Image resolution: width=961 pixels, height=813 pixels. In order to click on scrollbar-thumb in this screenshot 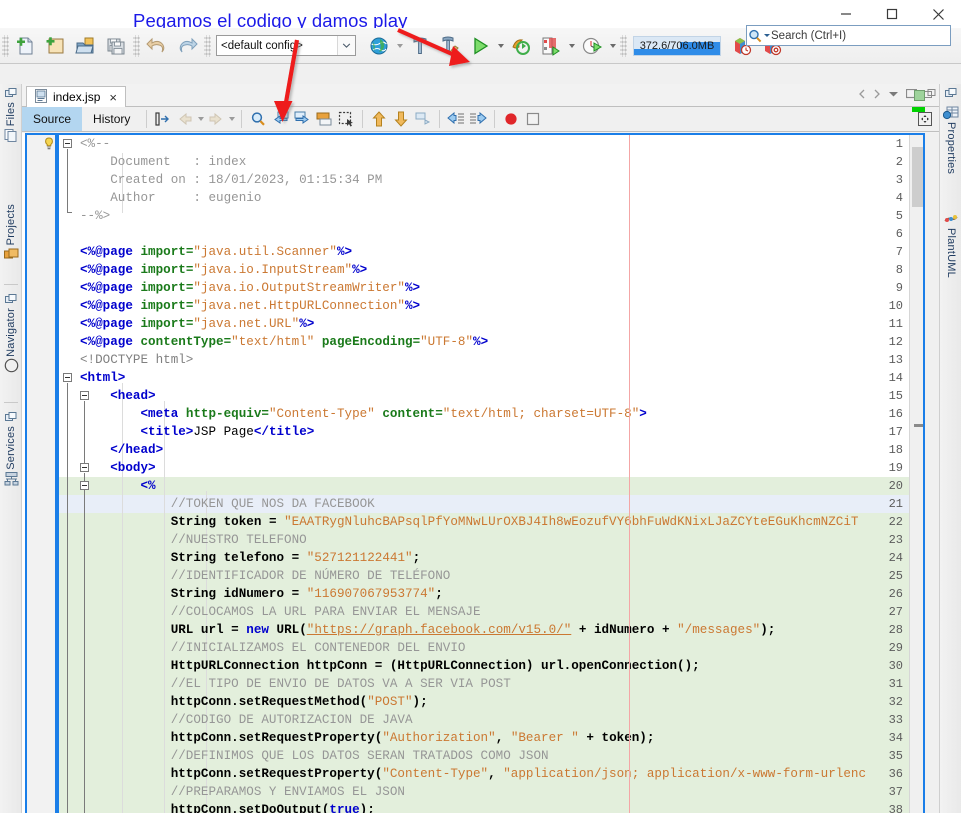, I will do `click(918, 177)`.